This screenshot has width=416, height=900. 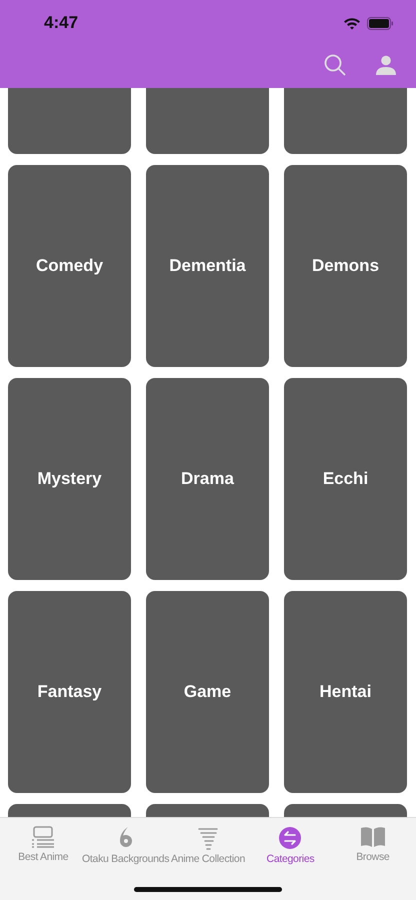 What do you see at coordinates (345, 479) in the screenshot?
I see `category-card: Ecchi` at bounding box center [345, 479].